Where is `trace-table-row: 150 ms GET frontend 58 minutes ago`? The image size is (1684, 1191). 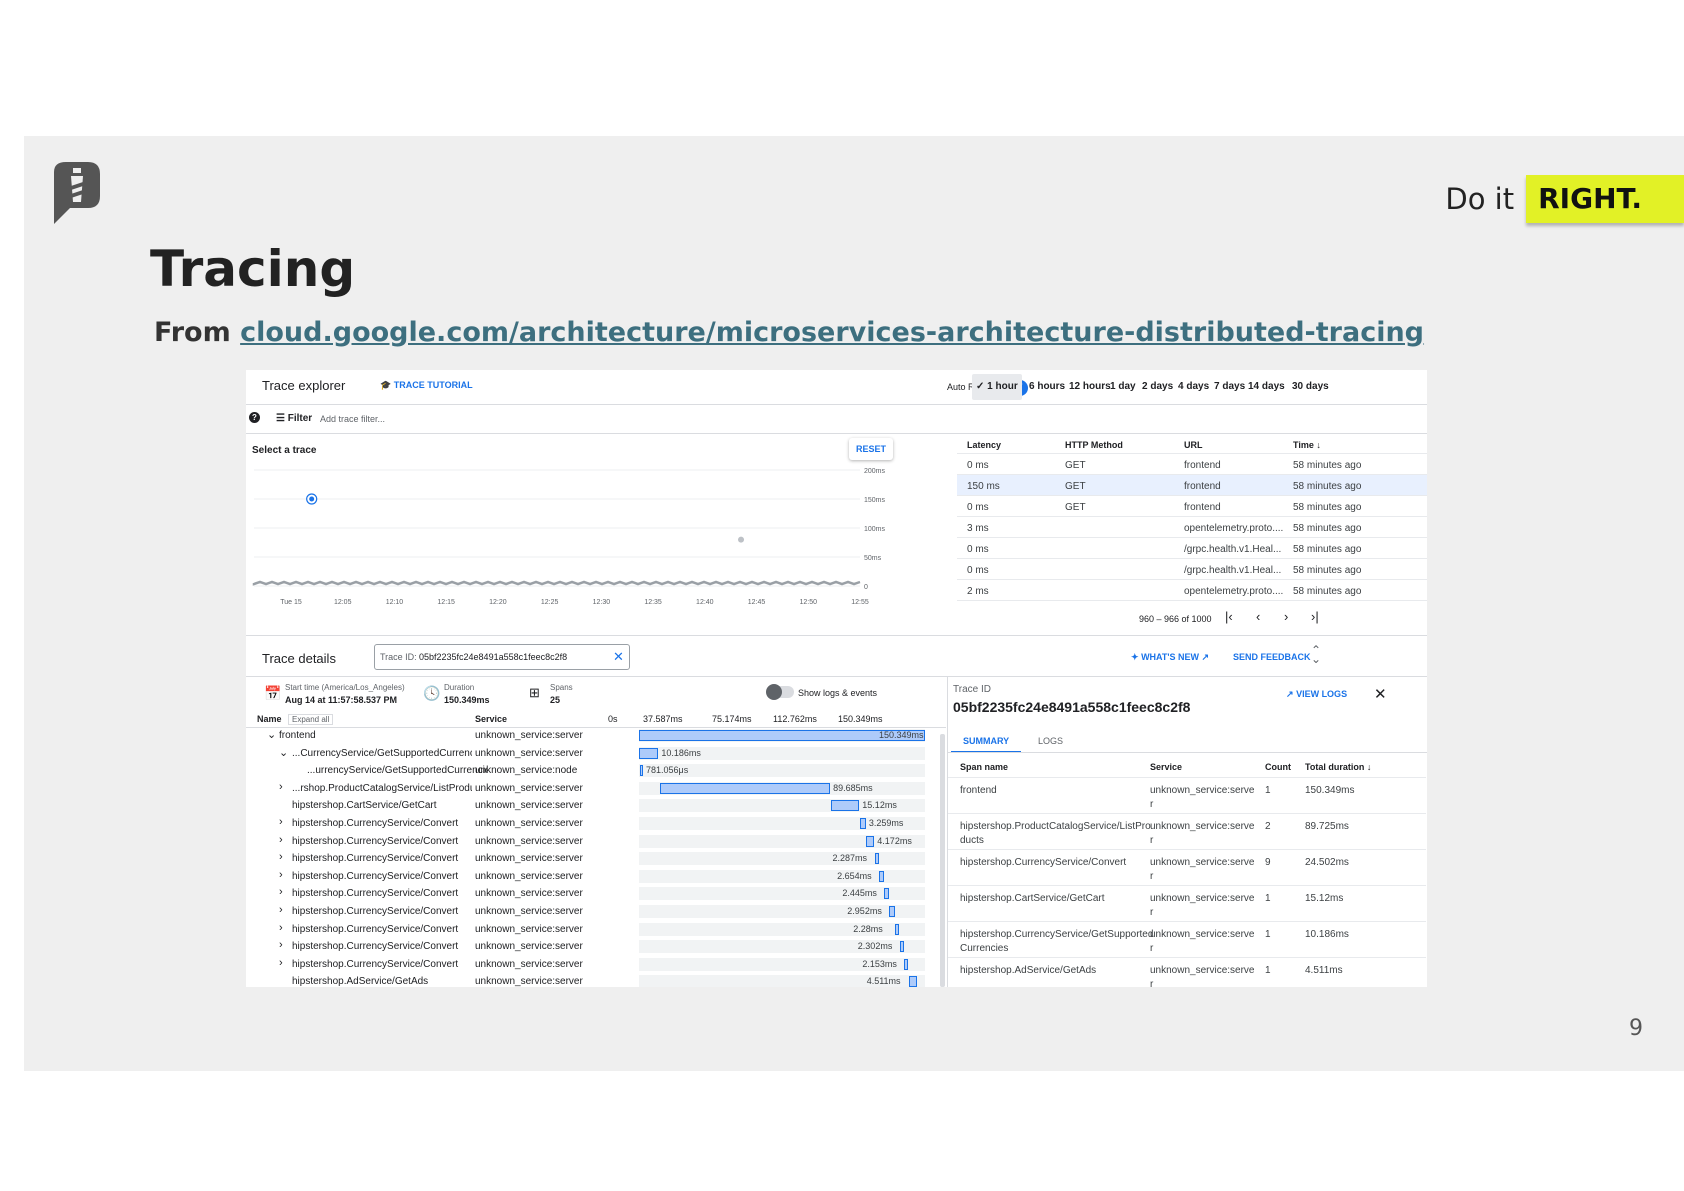 trace-table-row: 150 ms GET frontend 58 minutes ago is located at coordinates (1192, 485).